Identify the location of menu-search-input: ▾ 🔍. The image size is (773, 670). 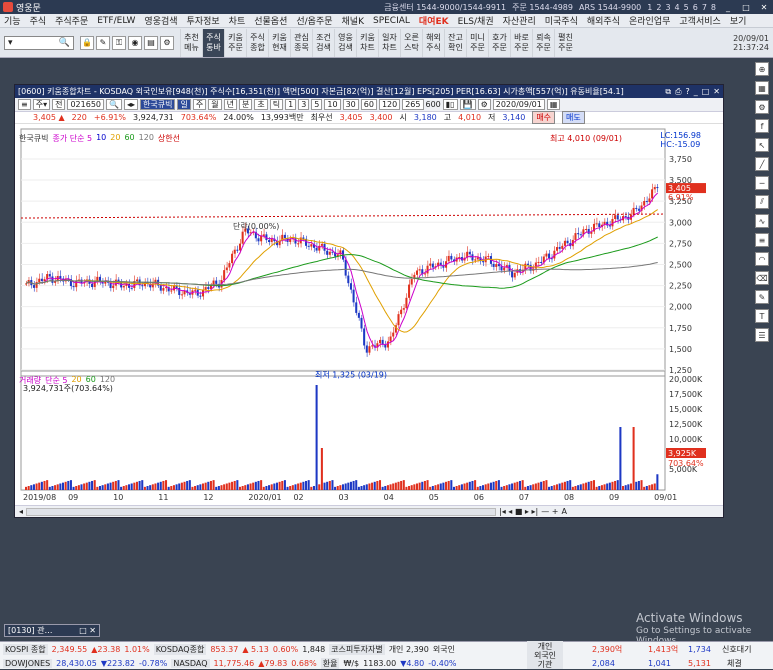
(39, 42).